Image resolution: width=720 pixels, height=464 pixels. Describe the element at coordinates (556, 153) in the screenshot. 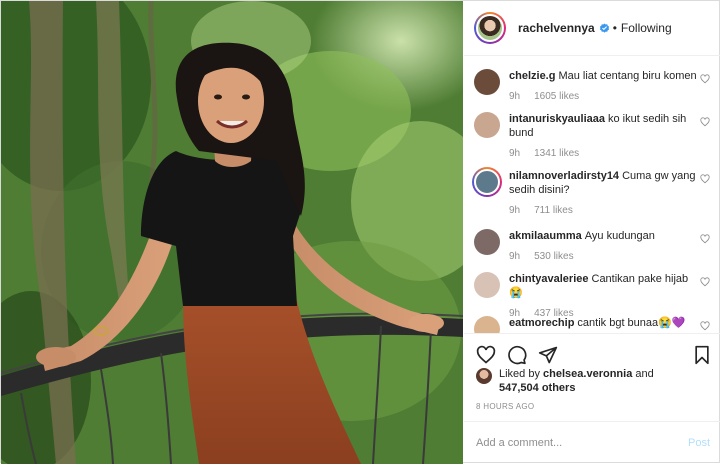

I see `comment-likes: 1341 likes` at that location.